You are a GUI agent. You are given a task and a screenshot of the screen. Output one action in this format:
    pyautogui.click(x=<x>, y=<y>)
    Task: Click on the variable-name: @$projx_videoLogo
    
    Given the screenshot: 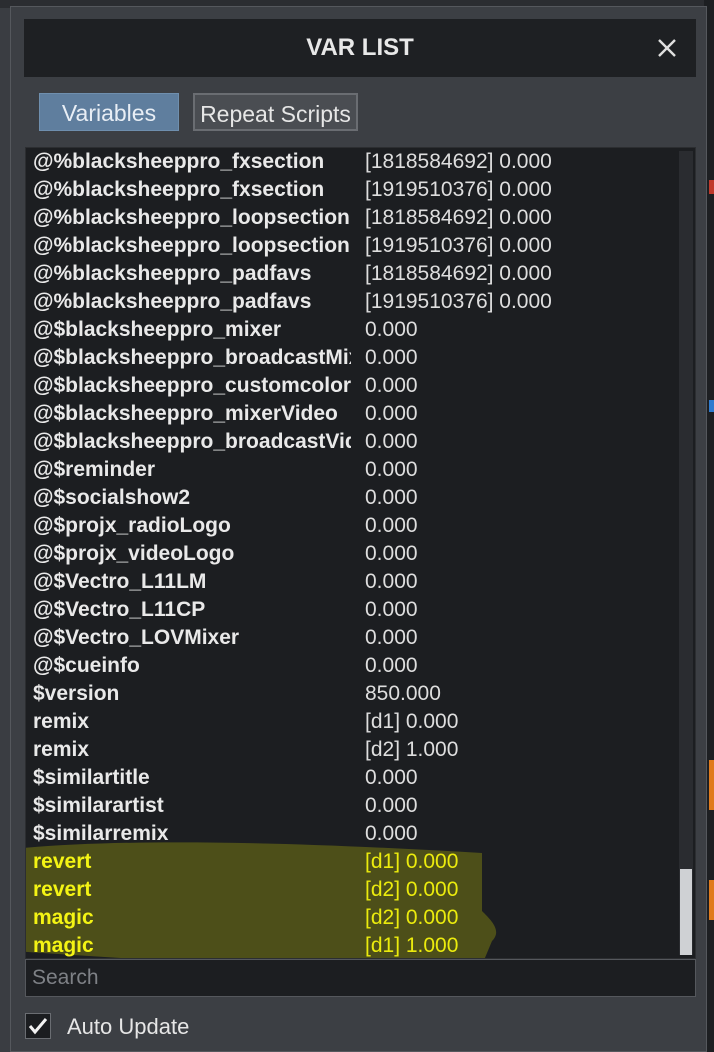 What is the action you would take?
    pyautogui.click(x=134, y=553)
    